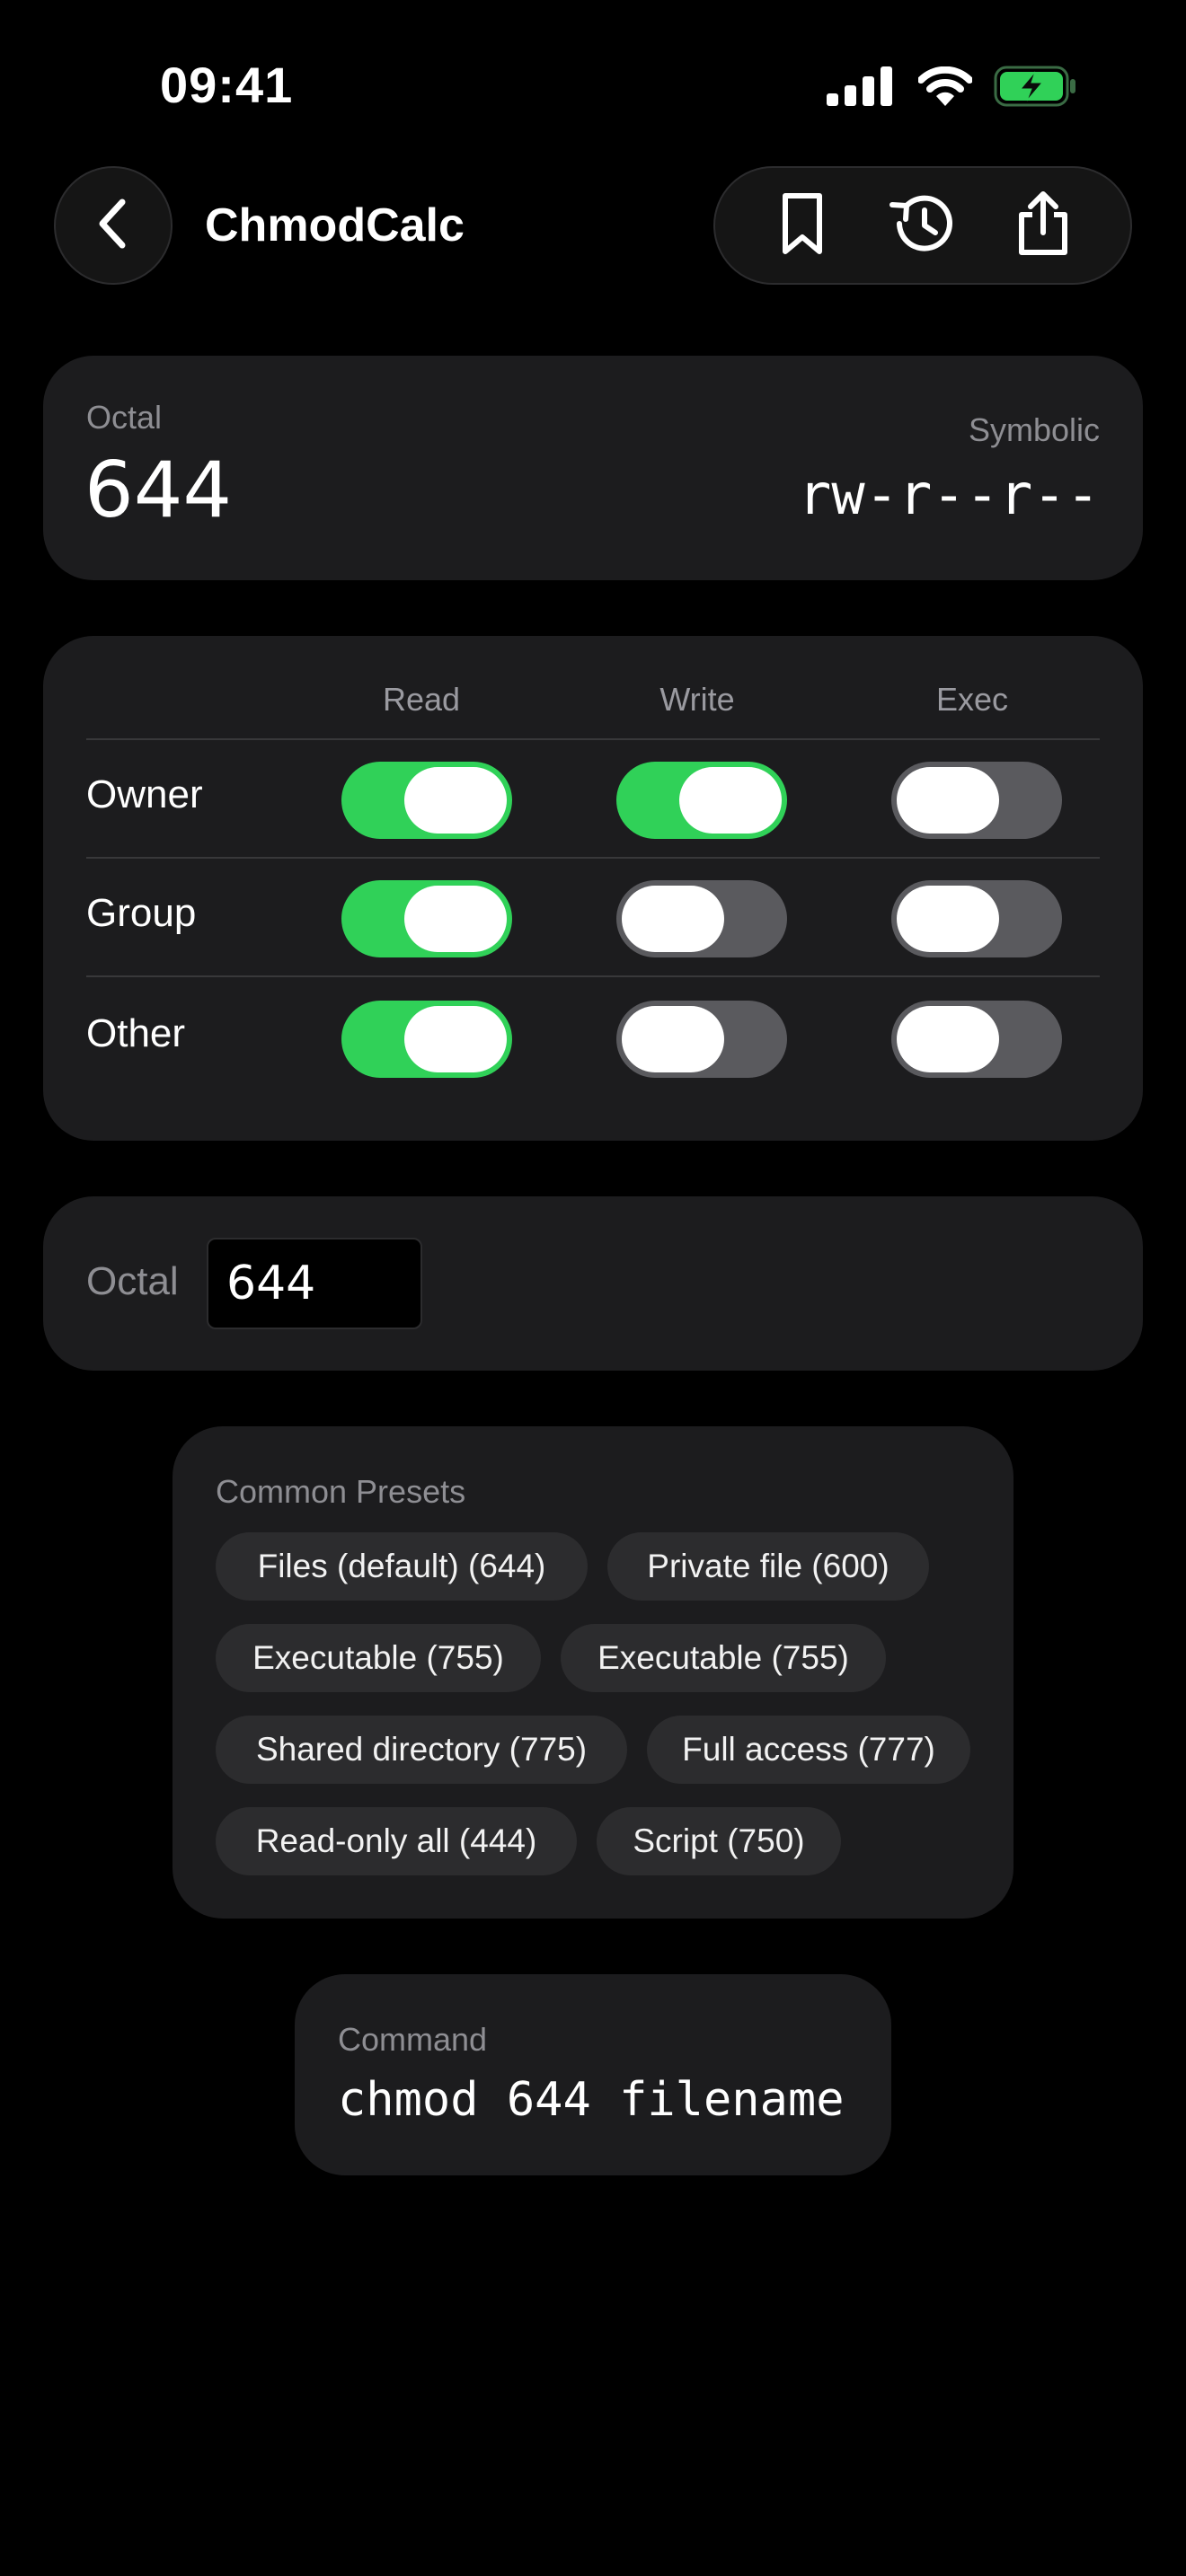  What do you see at coordinates (413, 2039) in the screenshot?
I see `command-label: Command` at bounding box center [413, 2039].